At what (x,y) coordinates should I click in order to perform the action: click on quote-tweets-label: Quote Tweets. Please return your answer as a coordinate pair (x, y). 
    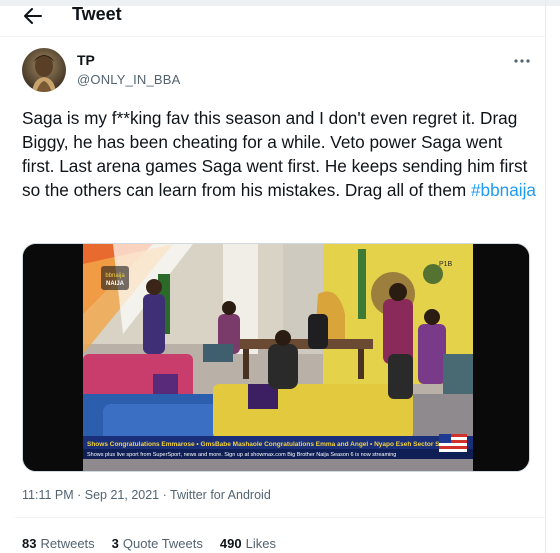
    Looking at the image, I should click on (162, 543).